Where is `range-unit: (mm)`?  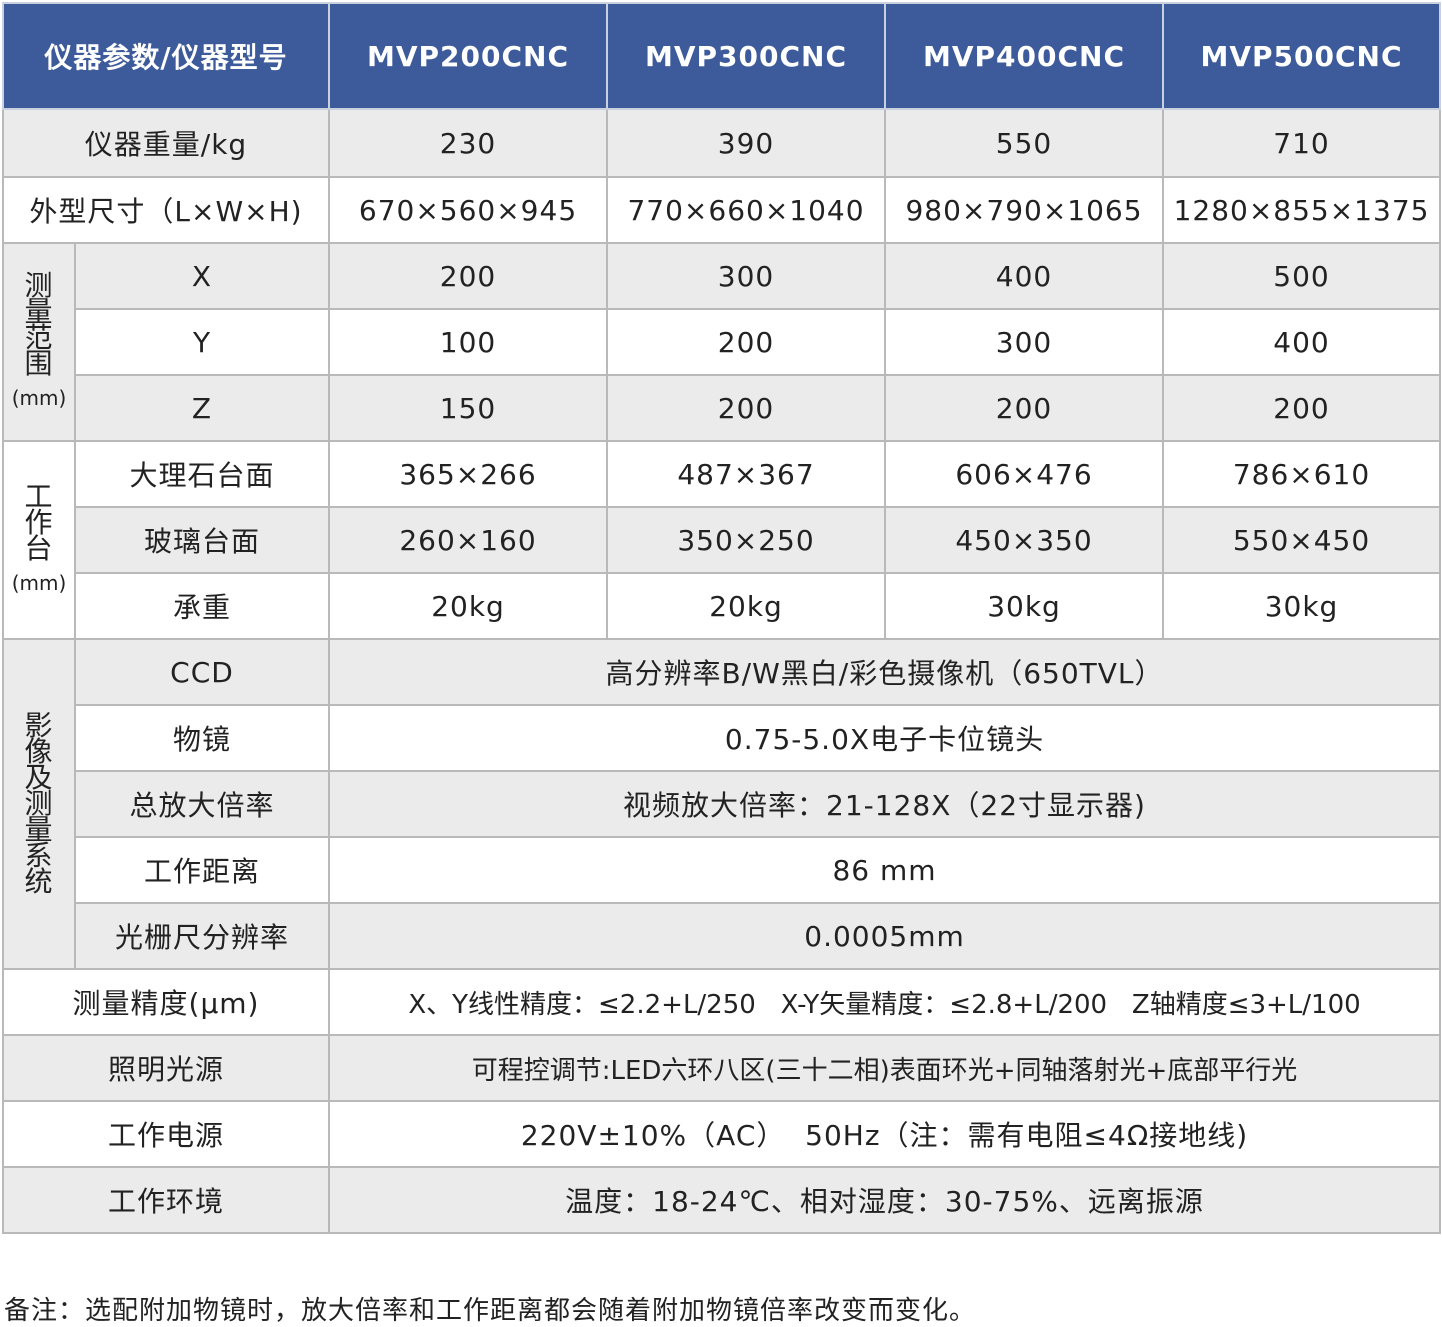 range-unit: (mm) is located at coordinates (39, 398).